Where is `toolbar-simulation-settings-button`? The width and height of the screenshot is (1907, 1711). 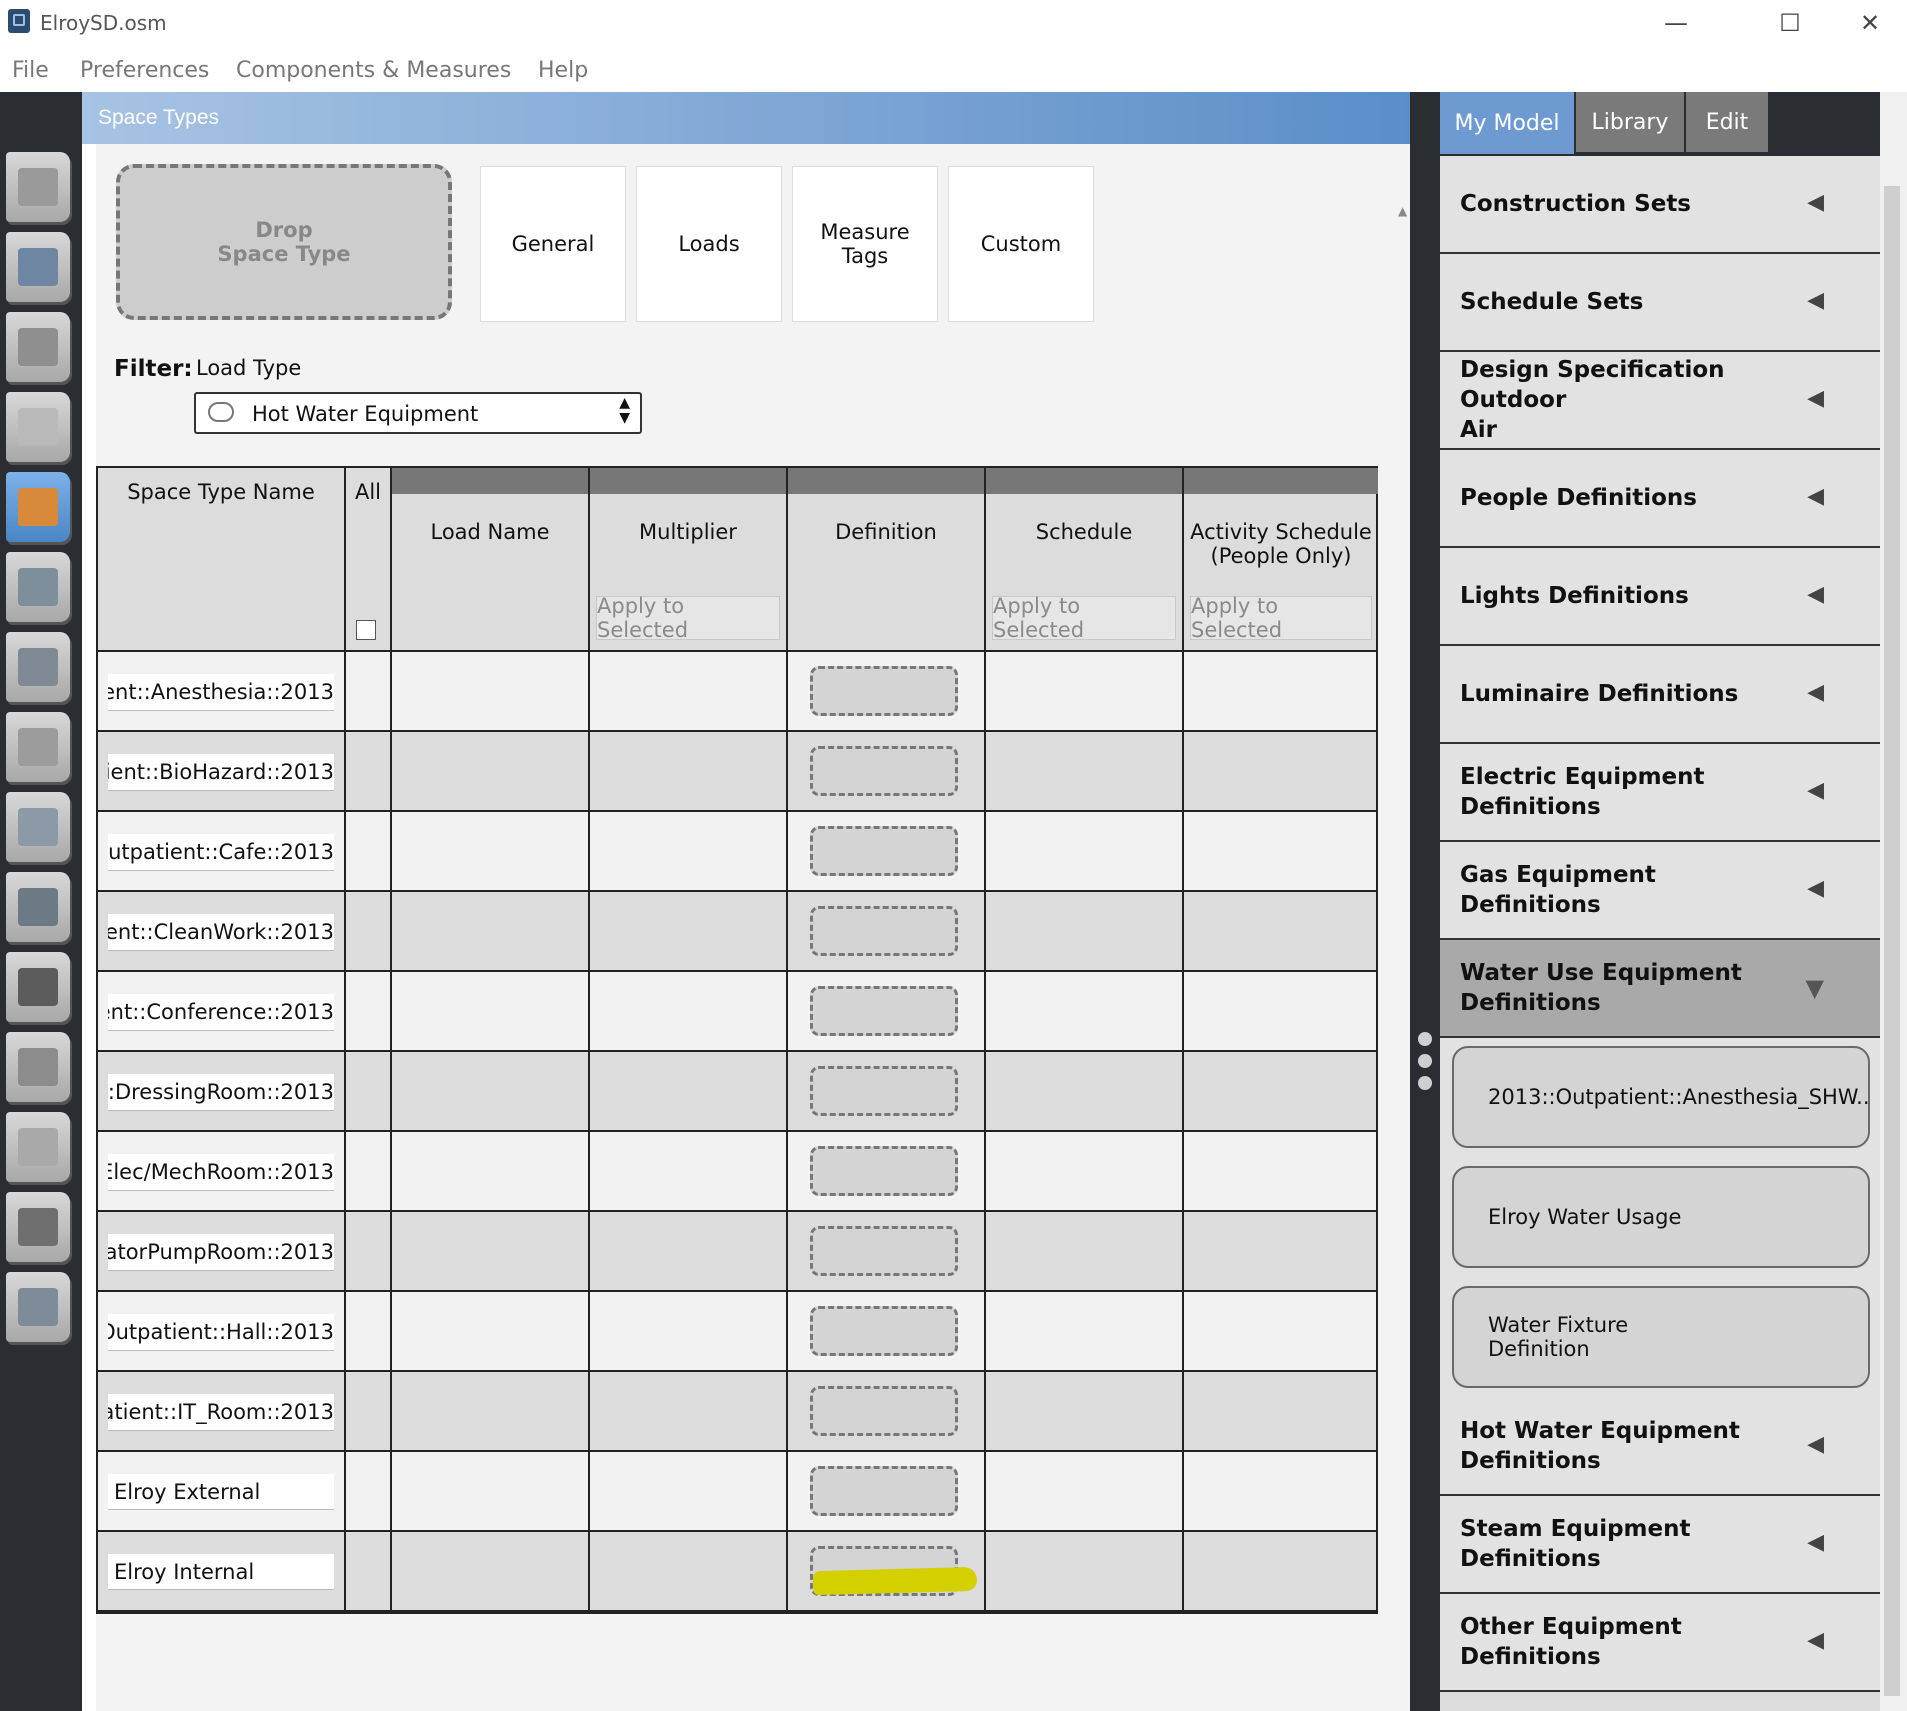 toolbar-simulation-settings-button is located at coordinates (38, 1067).